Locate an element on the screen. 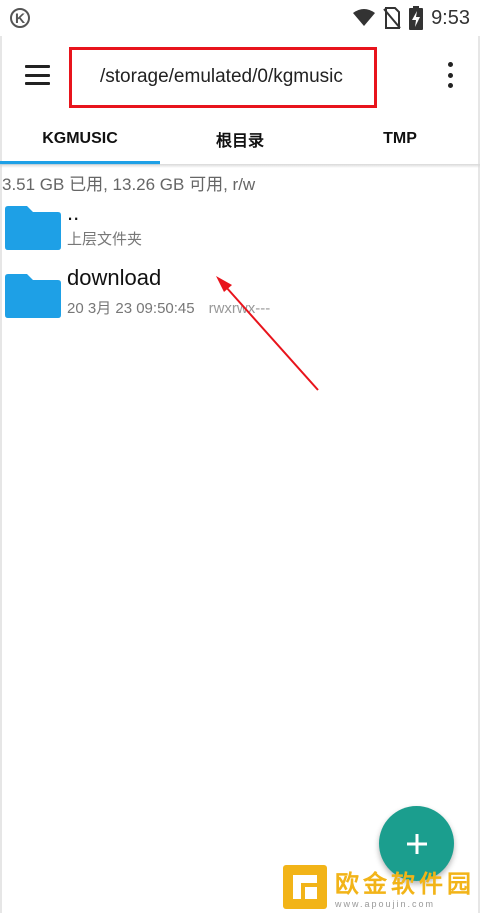 This screenshot has height=914, width=480. list-item-parent-folder: .. 上层文件夹 is located at coordinates (240, 230).